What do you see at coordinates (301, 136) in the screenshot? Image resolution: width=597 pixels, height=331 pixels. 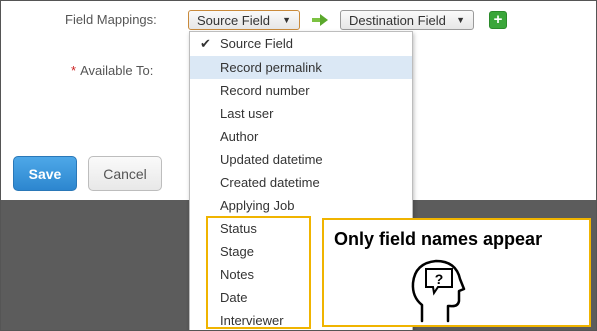 I see `dropdown-item-author: Author` at bounding box center [301, 136].